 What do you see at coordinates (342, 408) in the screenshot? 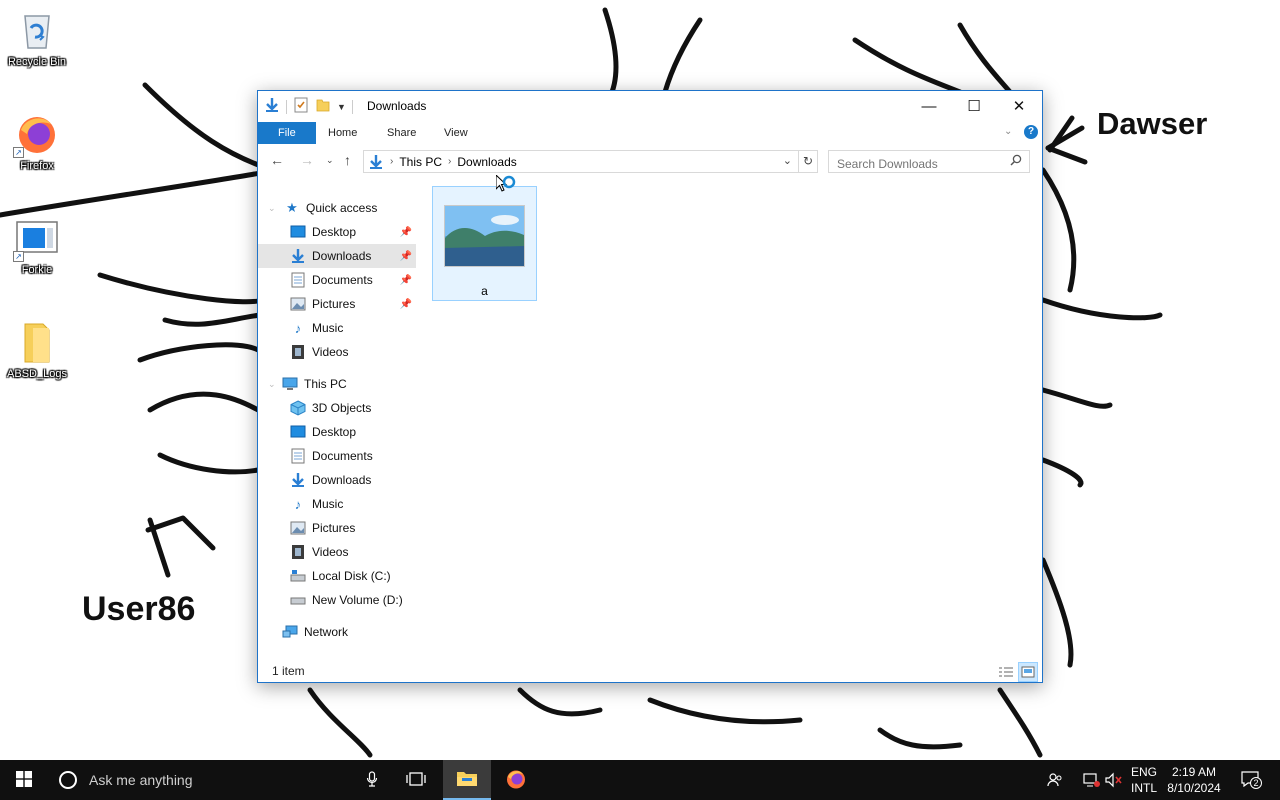
I see `nav-label: 3D Objects` at bounding box center [342, 408].